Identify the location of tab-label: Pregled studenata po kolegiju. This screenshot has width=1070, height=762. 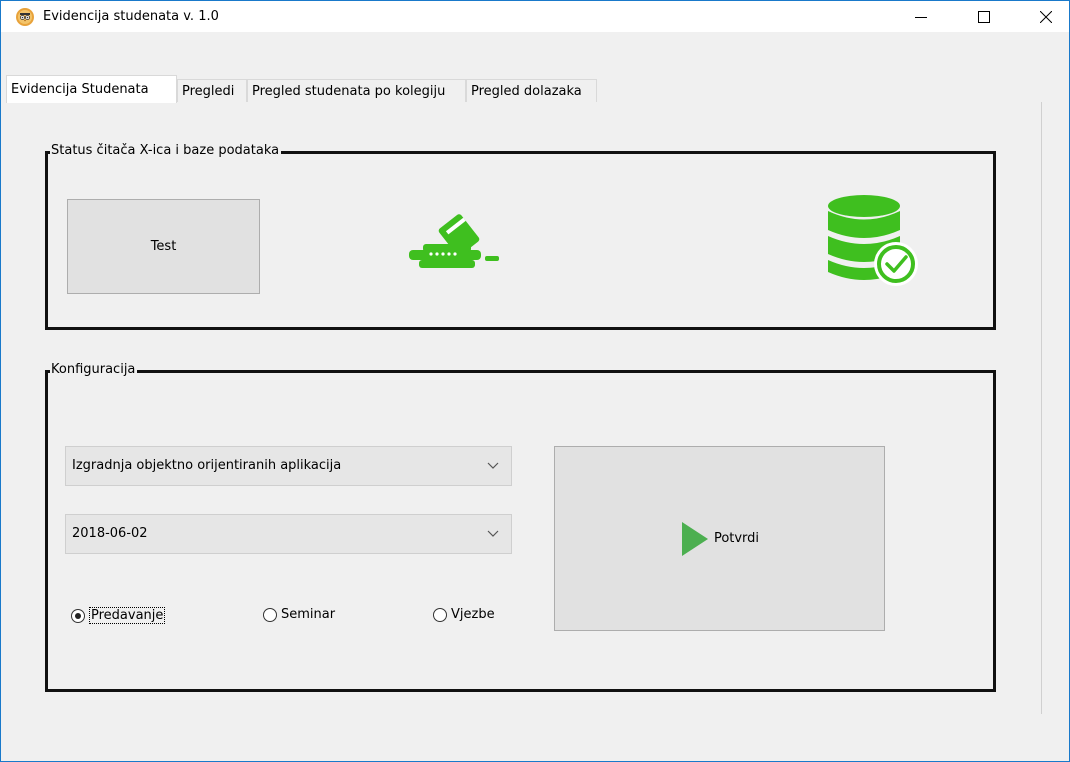
(349, 91).